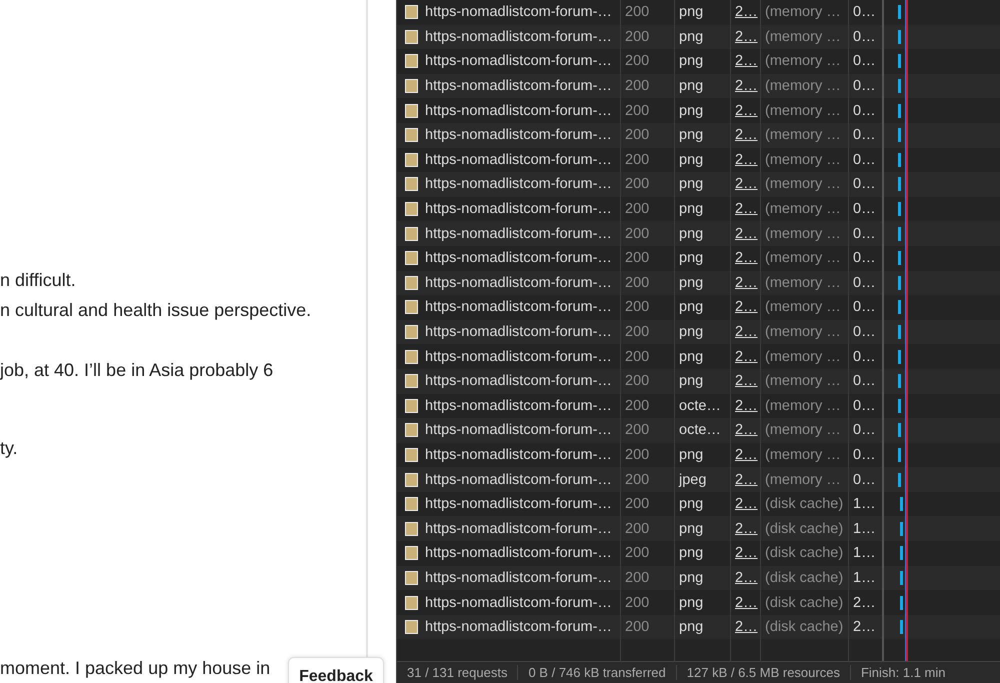  I want to click on feedback-button: Feedback, so click(336, 670).